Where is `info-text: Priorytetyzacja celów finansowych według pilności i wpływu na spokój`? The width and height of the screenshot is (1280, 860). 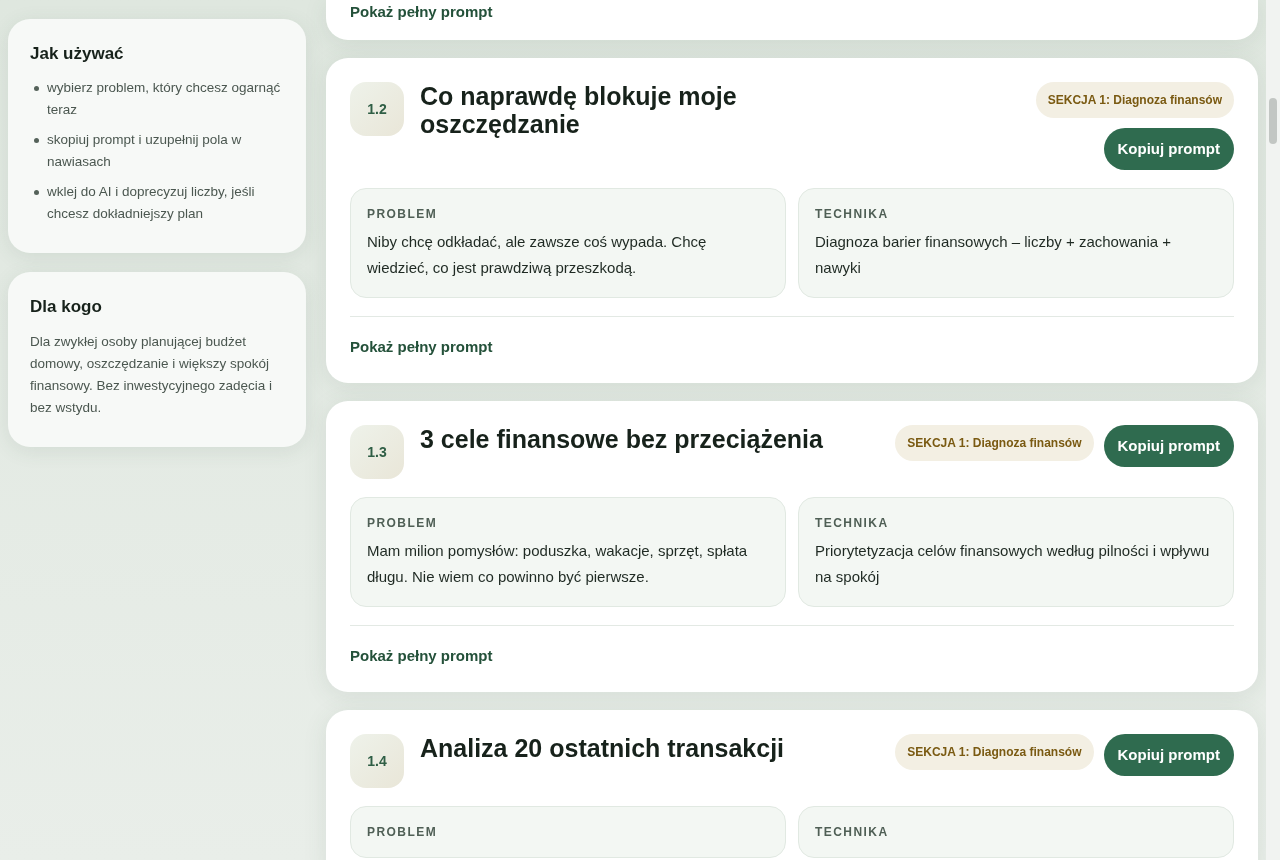
info-text: Priorytetyzacja celów finansowych według pilności i wpływu na spokój is located at coordinates (1013, 564).